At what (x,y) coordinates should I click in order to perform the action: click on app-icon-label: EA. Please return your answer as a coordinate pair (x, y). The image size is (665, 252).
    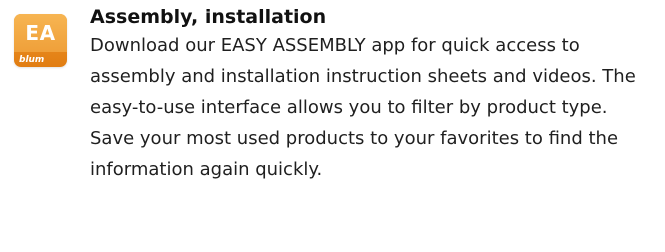
    Looking at the image, I should click on (40, 33).